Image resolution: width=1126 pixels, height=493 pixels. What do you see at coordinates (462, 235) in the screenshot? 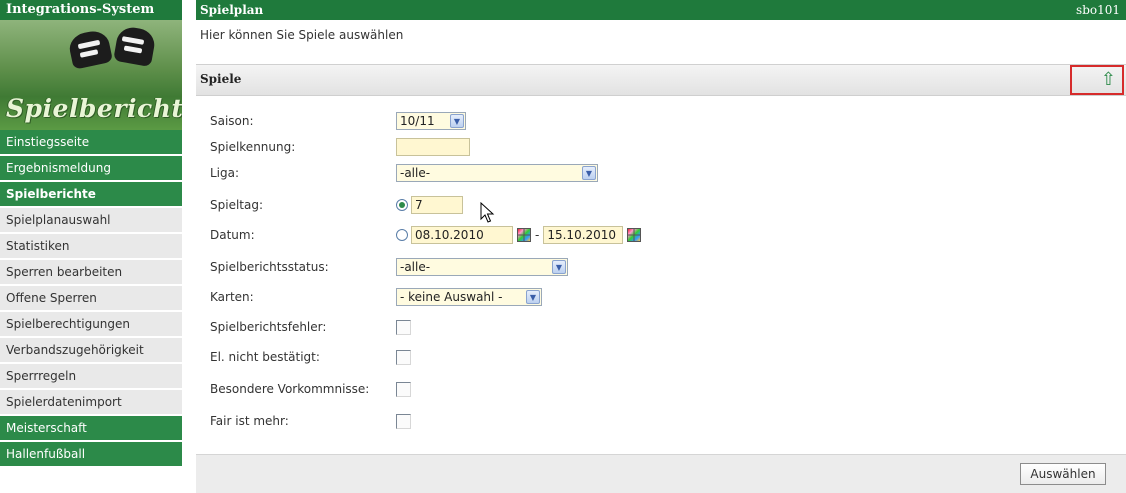
I see `datum-from-input: 08.10.2010` at bounding box center [462, 235].